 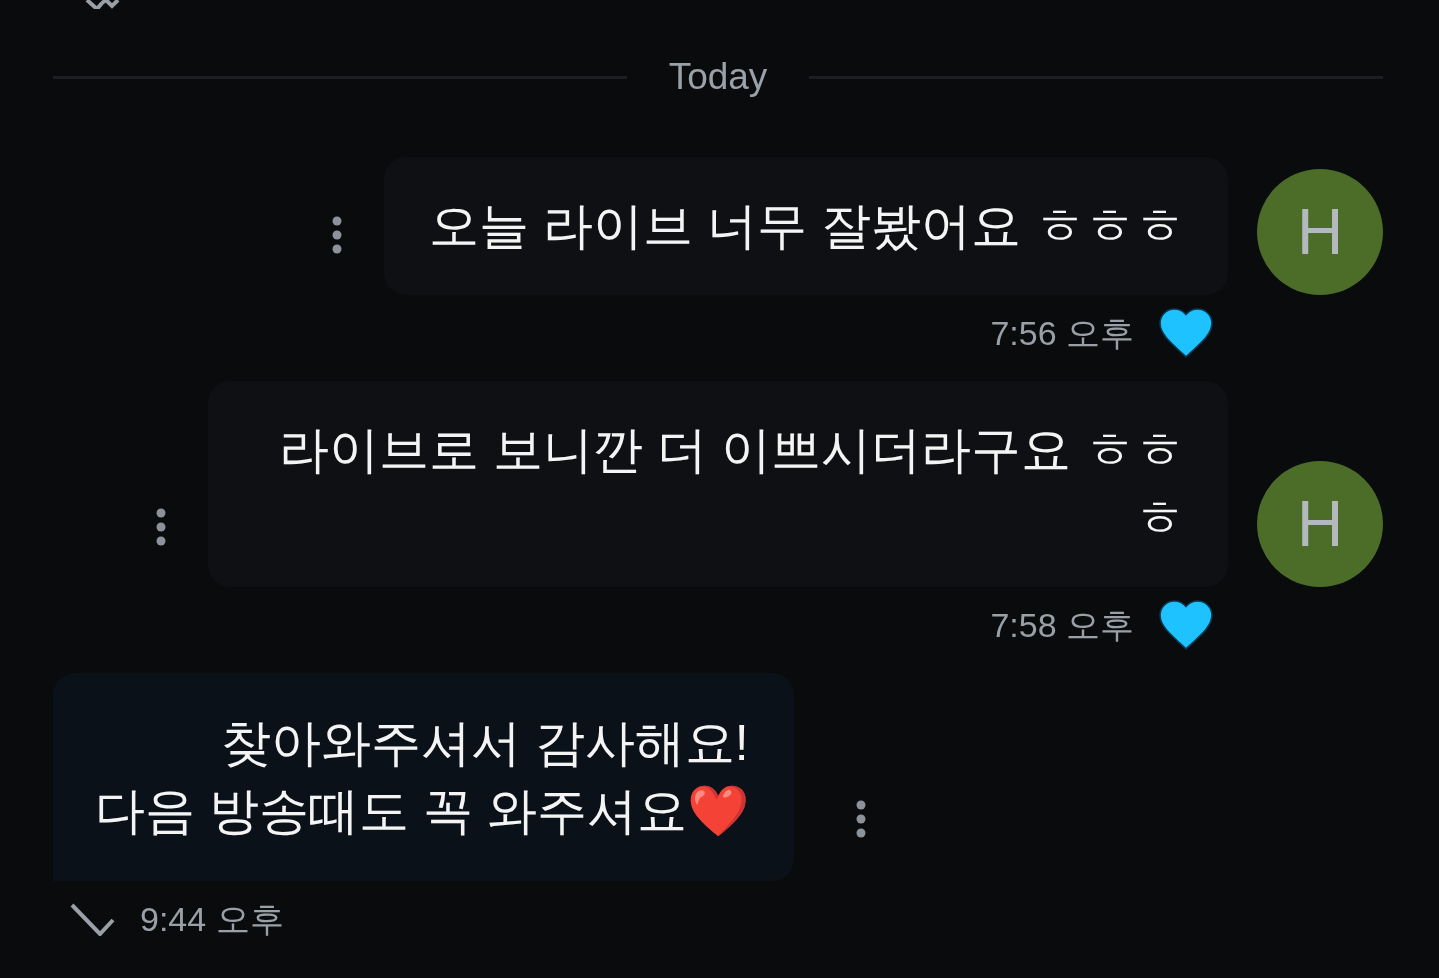 What do you see at coordinates (807, 226) in the screenshot?
I see `message-text: 오늘 라이브 너무 잘봤어요 ㅎㅎㅎ` at bounding box center [807, 226].